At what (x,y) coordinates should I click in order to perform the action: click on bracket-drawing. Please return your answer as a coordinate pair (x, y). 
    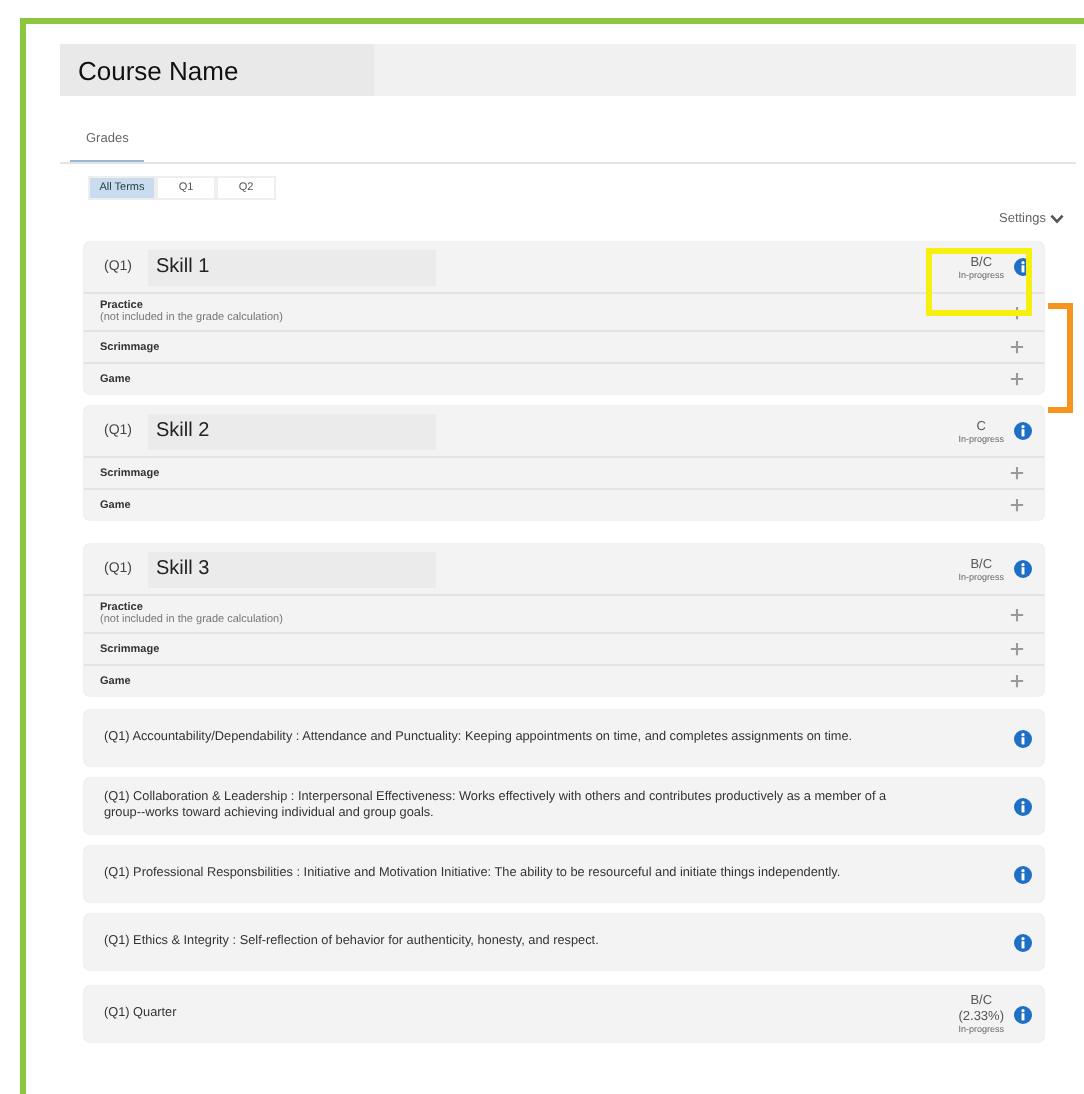
    Looking at the image, I should click on (1062, 358).